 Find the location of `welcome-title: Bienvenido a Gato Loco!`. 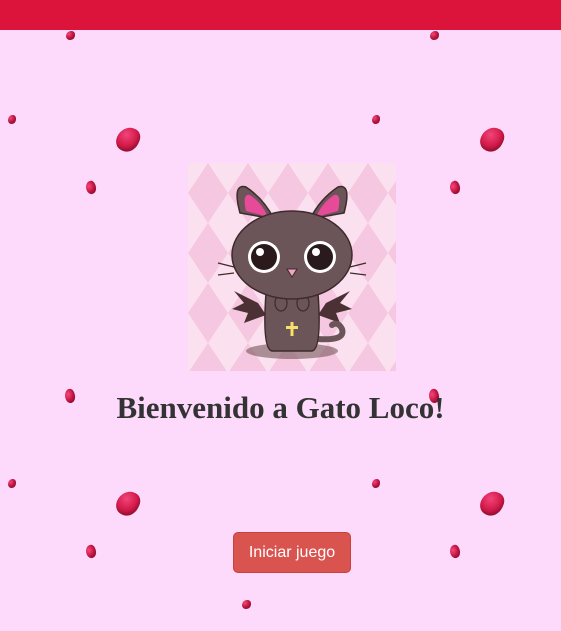

welcome-title: Bienvenido a Gato Loco! is located at coordinates (280, 407).